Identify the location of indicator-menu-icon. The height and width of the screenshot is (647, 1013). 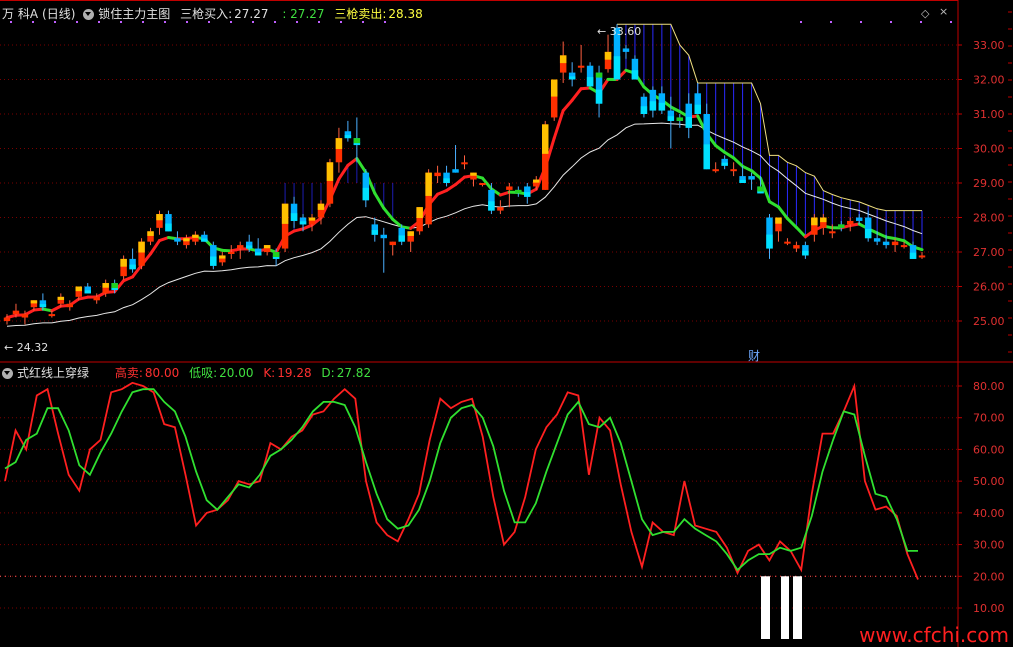
(89, 14).